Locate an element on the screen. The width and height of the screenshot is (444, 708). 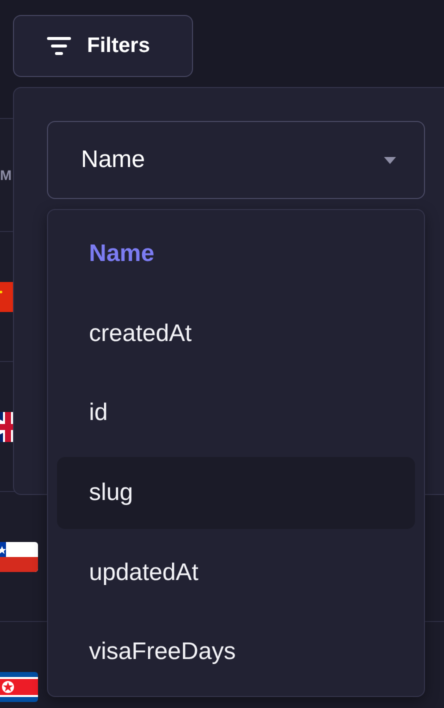
dropdown-option: slug is located at coordinates (236, 493).